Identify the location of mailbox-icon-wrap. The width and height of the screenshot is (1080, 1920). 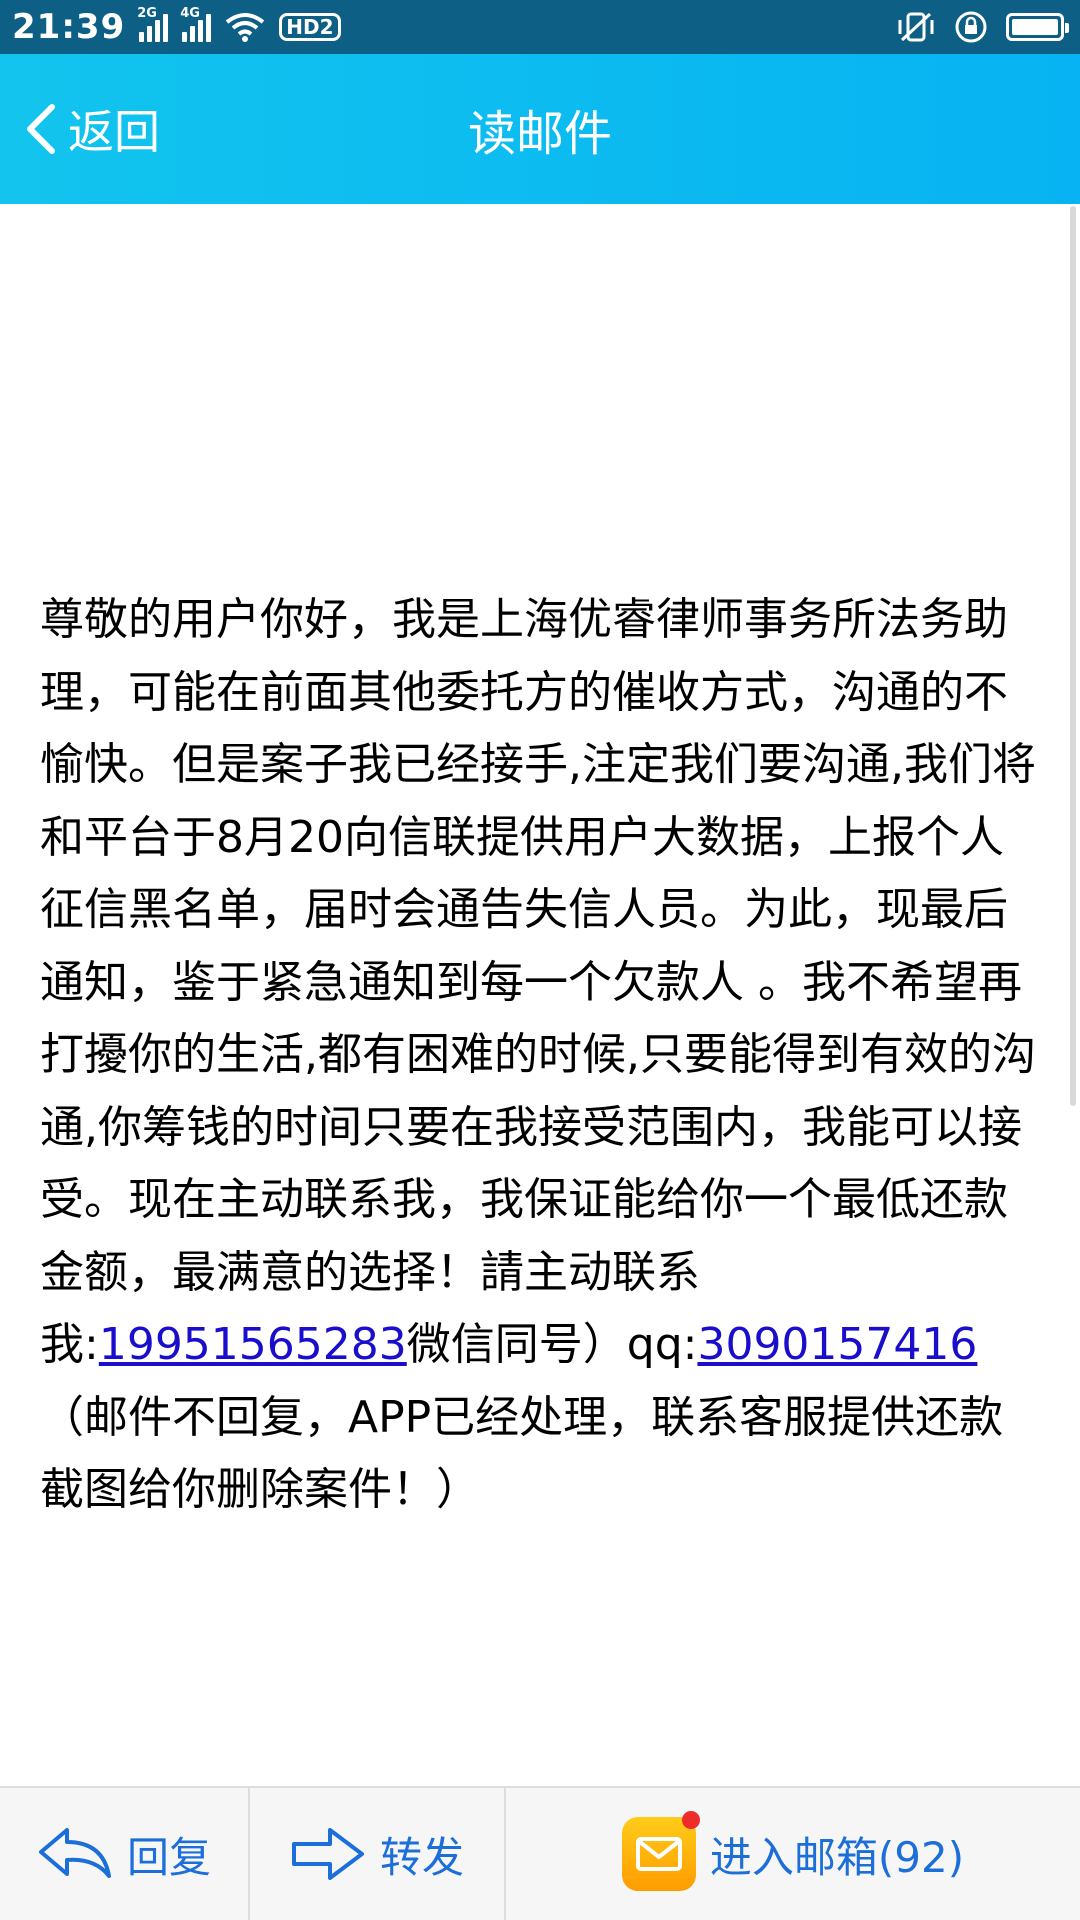
(660, 1851).